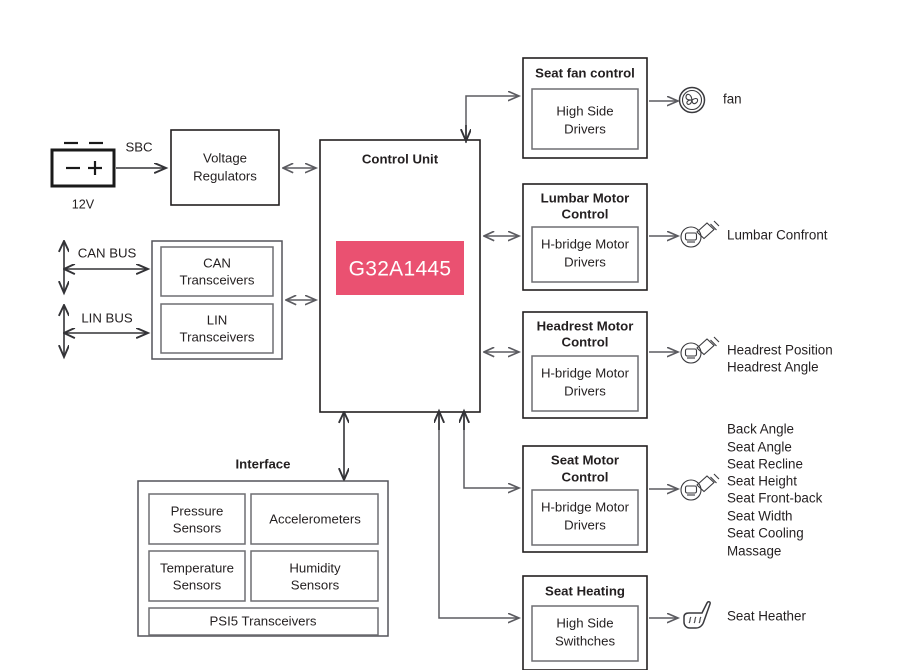  I want to click on lumbar-driver-label-line1: H-bridge Motor, so click(585, 243).